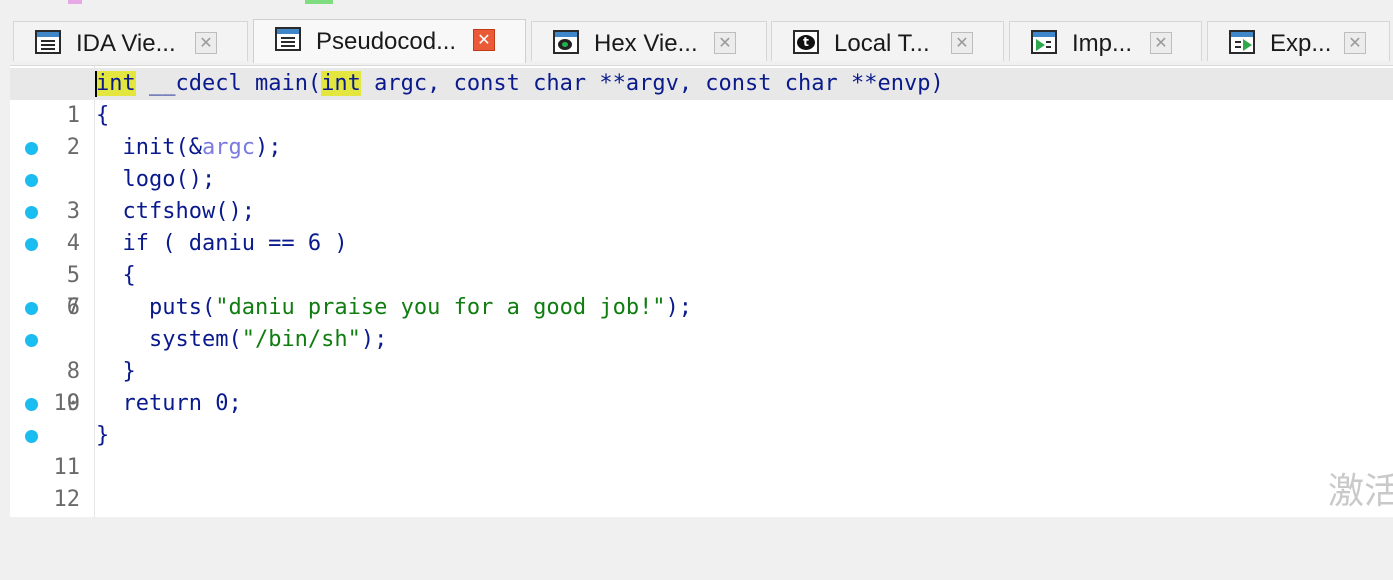  Describe the element at coordinates (222, 243) in the screenshot. I see `code-text: if ( daniu == 6 )` at that location.